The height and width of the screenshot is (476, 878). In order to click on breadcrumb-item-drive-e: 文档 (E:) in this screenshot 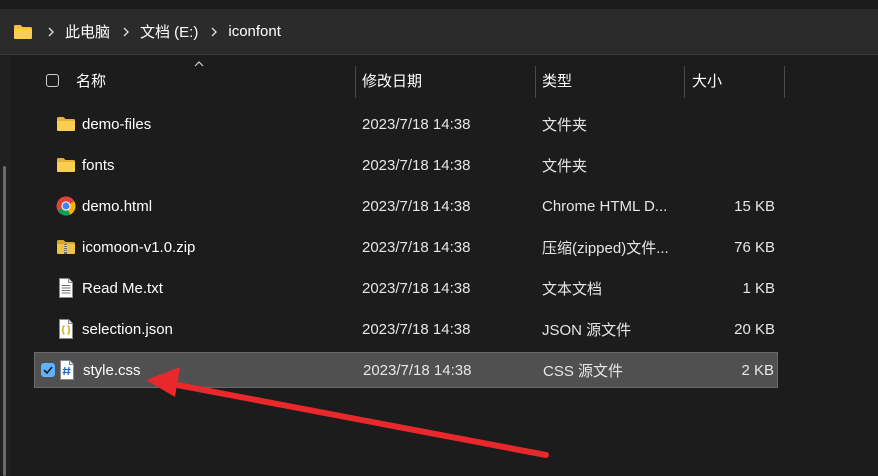, I will do `click(169, 31)`.